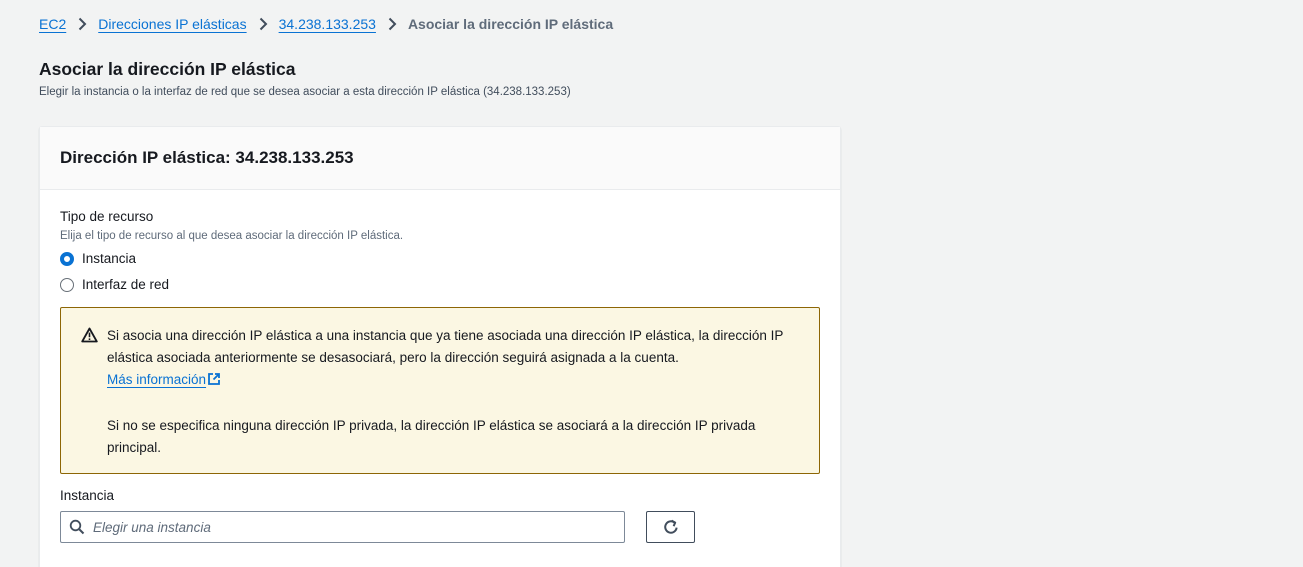 The image size is (1303, 567). I want to click on refresh-icon, so click(671, 527).